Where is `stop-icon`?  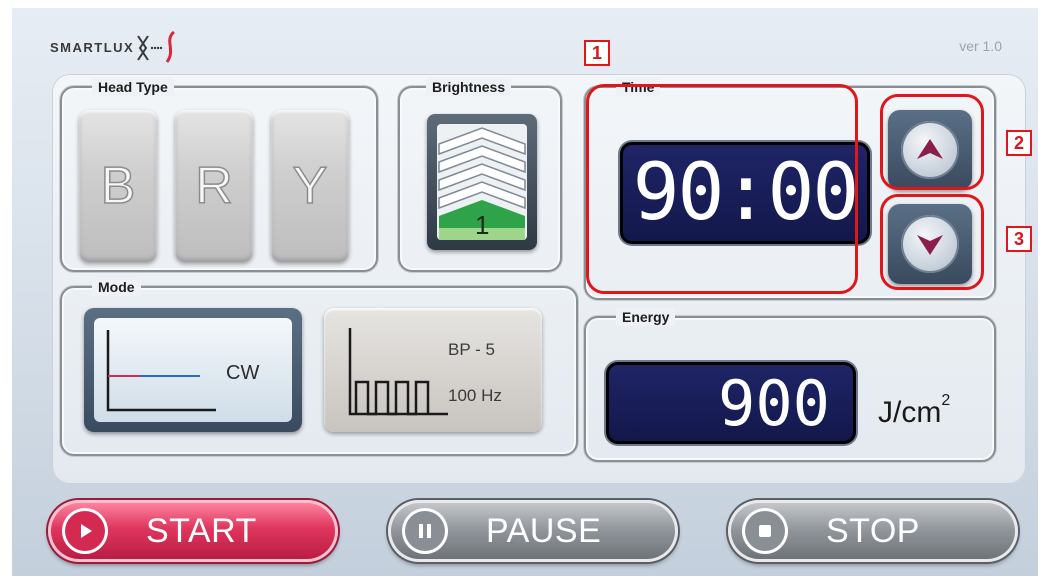
stop-icon is located at coordinates (765, 531).